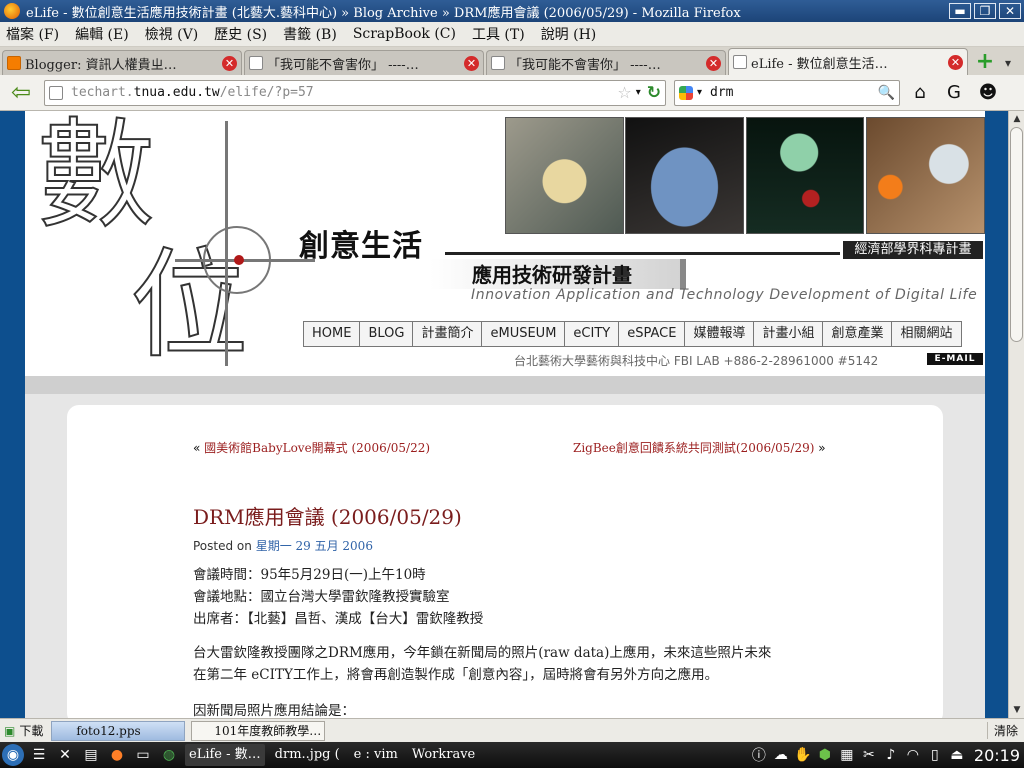 This screenshot has width=1024, height=768. Describe the element at coordinates (307, 755) in the screenshot. I see `taskbar-window-image: drm..jpg (` at that location.